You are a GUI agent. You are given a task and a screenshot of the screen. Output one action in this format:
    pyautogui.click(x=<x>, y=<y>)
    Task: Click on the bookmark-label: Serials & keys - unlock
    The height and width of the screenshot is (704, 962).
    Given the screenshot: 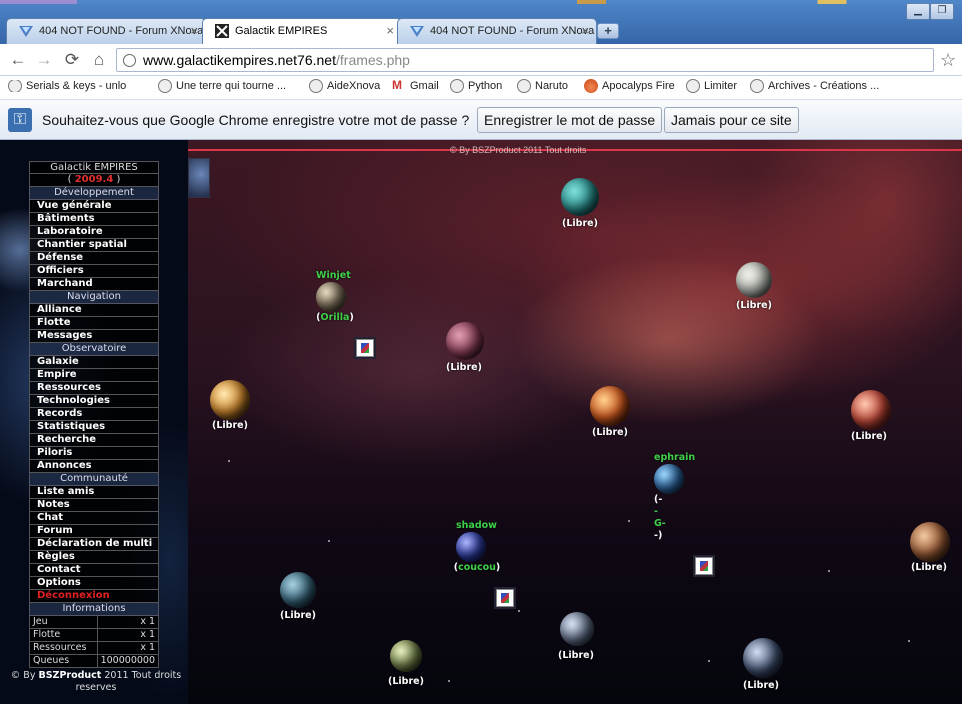 What is the action you would take?
    pyautogui.click(x=76, y=86)
    